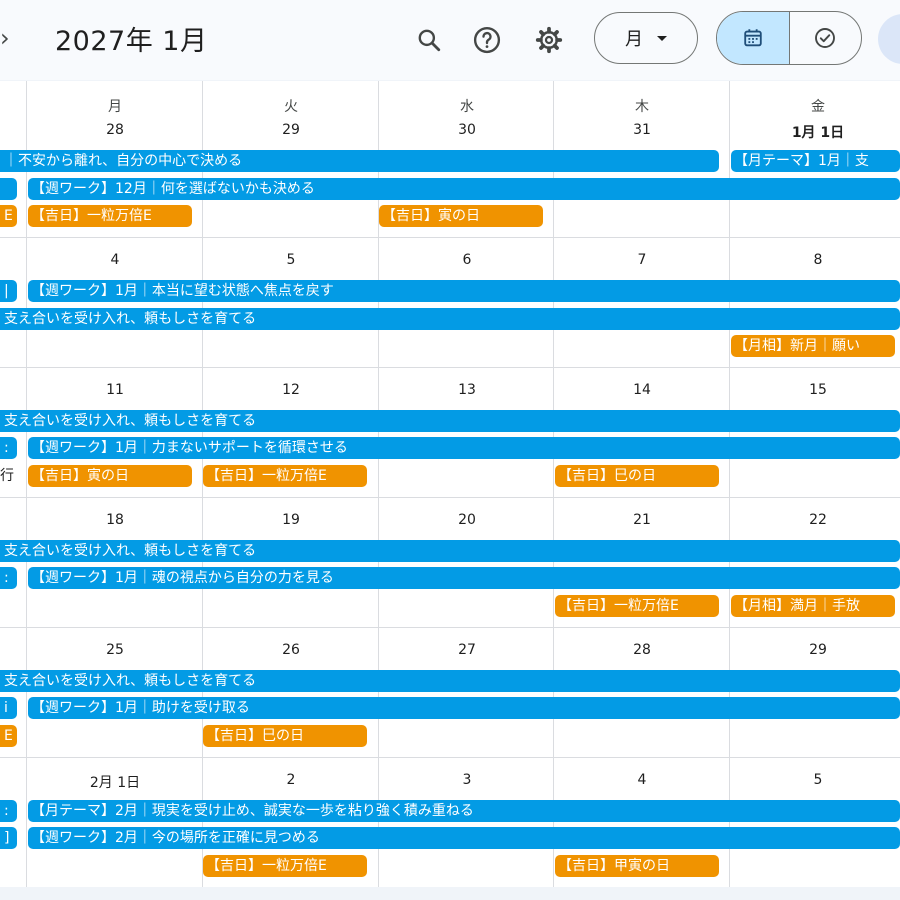 Image resolution: width=900 pixels, height=900 pixels. What do you see at coordinates (642, 107) in the screenshot?
I see `weekday-label: 木` at bounding box center [642, 107].